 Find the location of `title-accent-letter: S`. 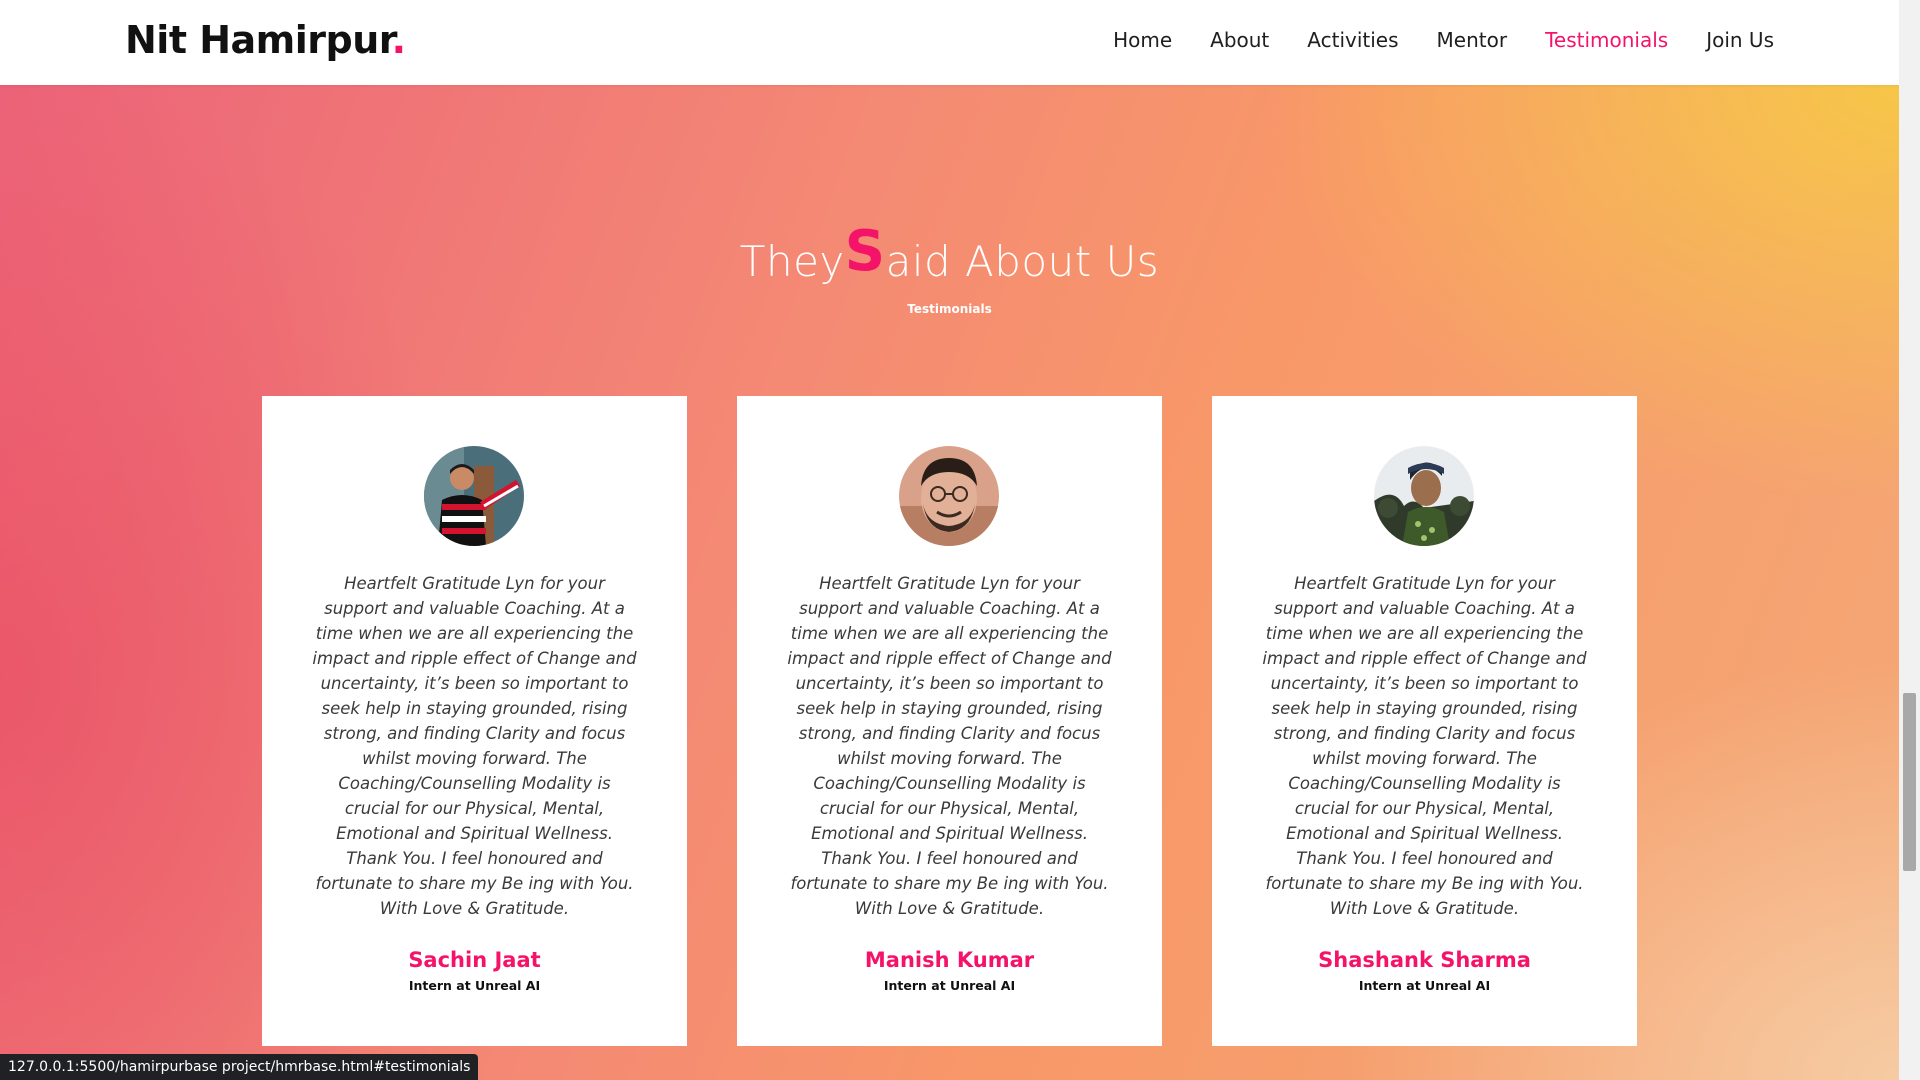

title-accent-letter: S is located at coordinates (865, 251).